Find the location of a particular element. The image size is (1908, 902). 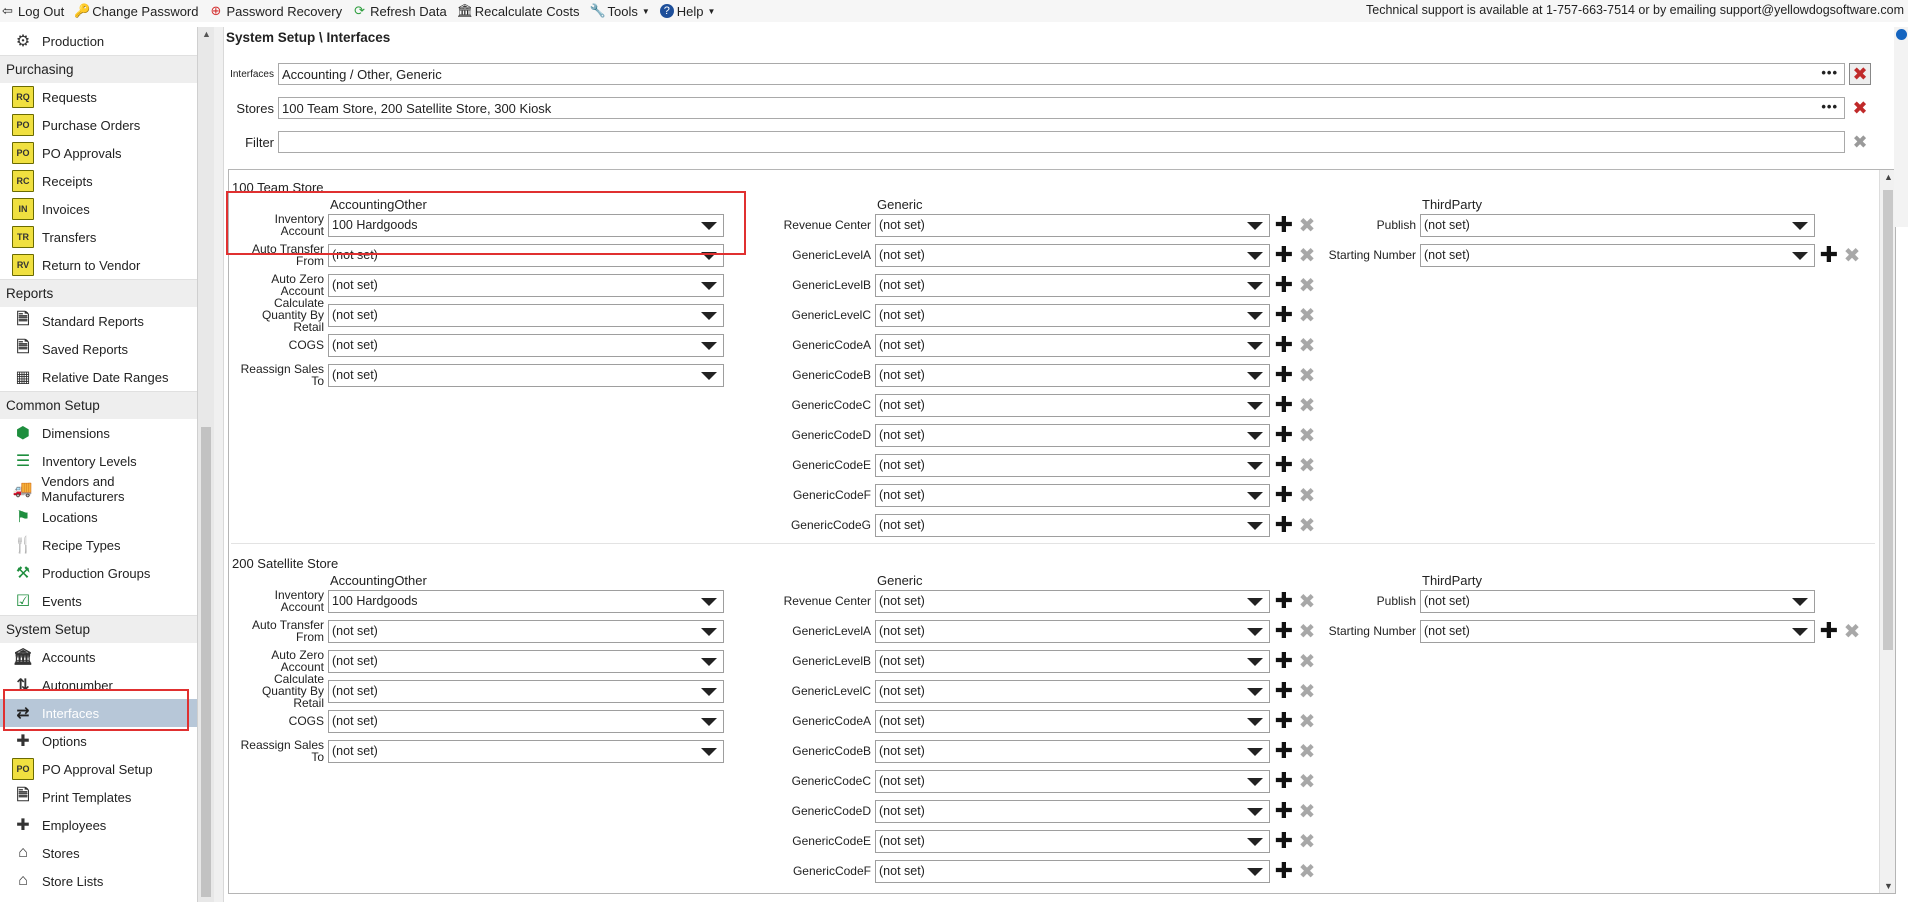

sidebar-section-purchasing: Purchasing is located at coordinates (98, 69).